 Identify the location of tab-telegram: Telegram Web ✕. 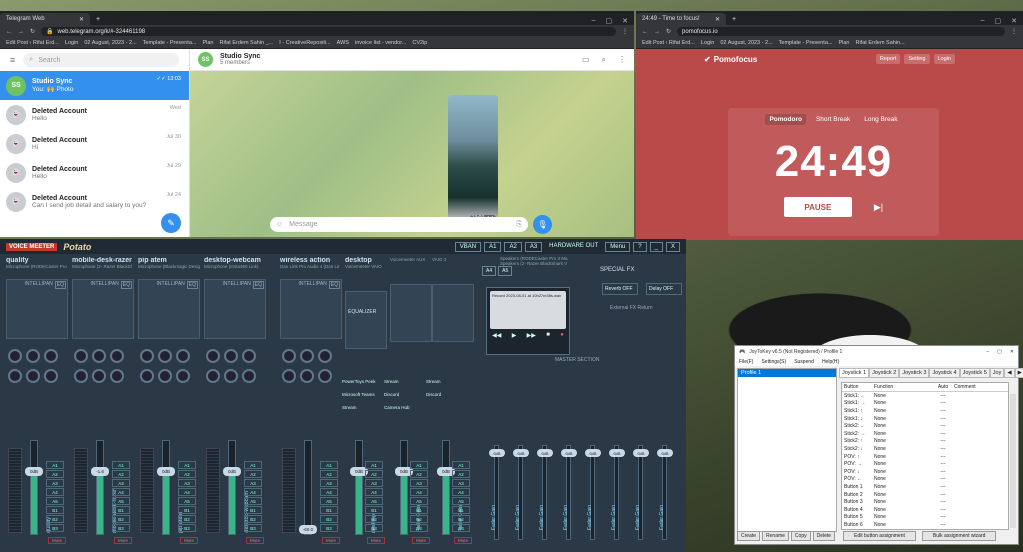
(45, 19).